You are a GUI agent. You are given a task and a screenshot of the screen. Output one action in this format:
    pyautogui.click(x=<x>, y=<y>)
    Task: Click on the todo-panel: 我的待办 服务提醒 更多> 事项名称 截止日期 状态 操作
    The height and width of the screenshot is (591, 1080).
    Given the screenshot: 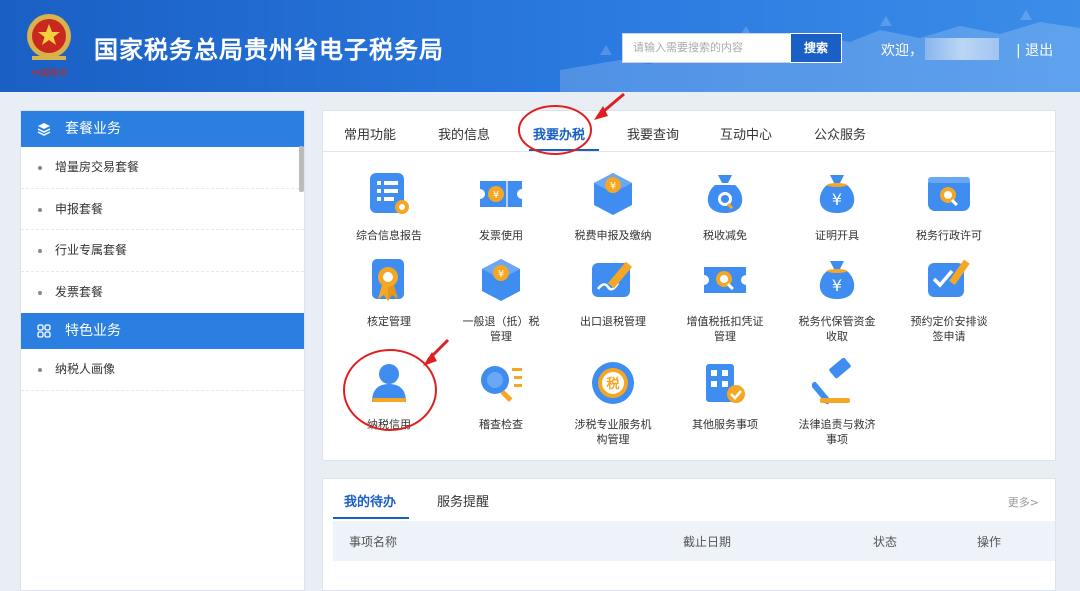 What is the action you would take?
    pyautogui.click(x=689, y=534)
    